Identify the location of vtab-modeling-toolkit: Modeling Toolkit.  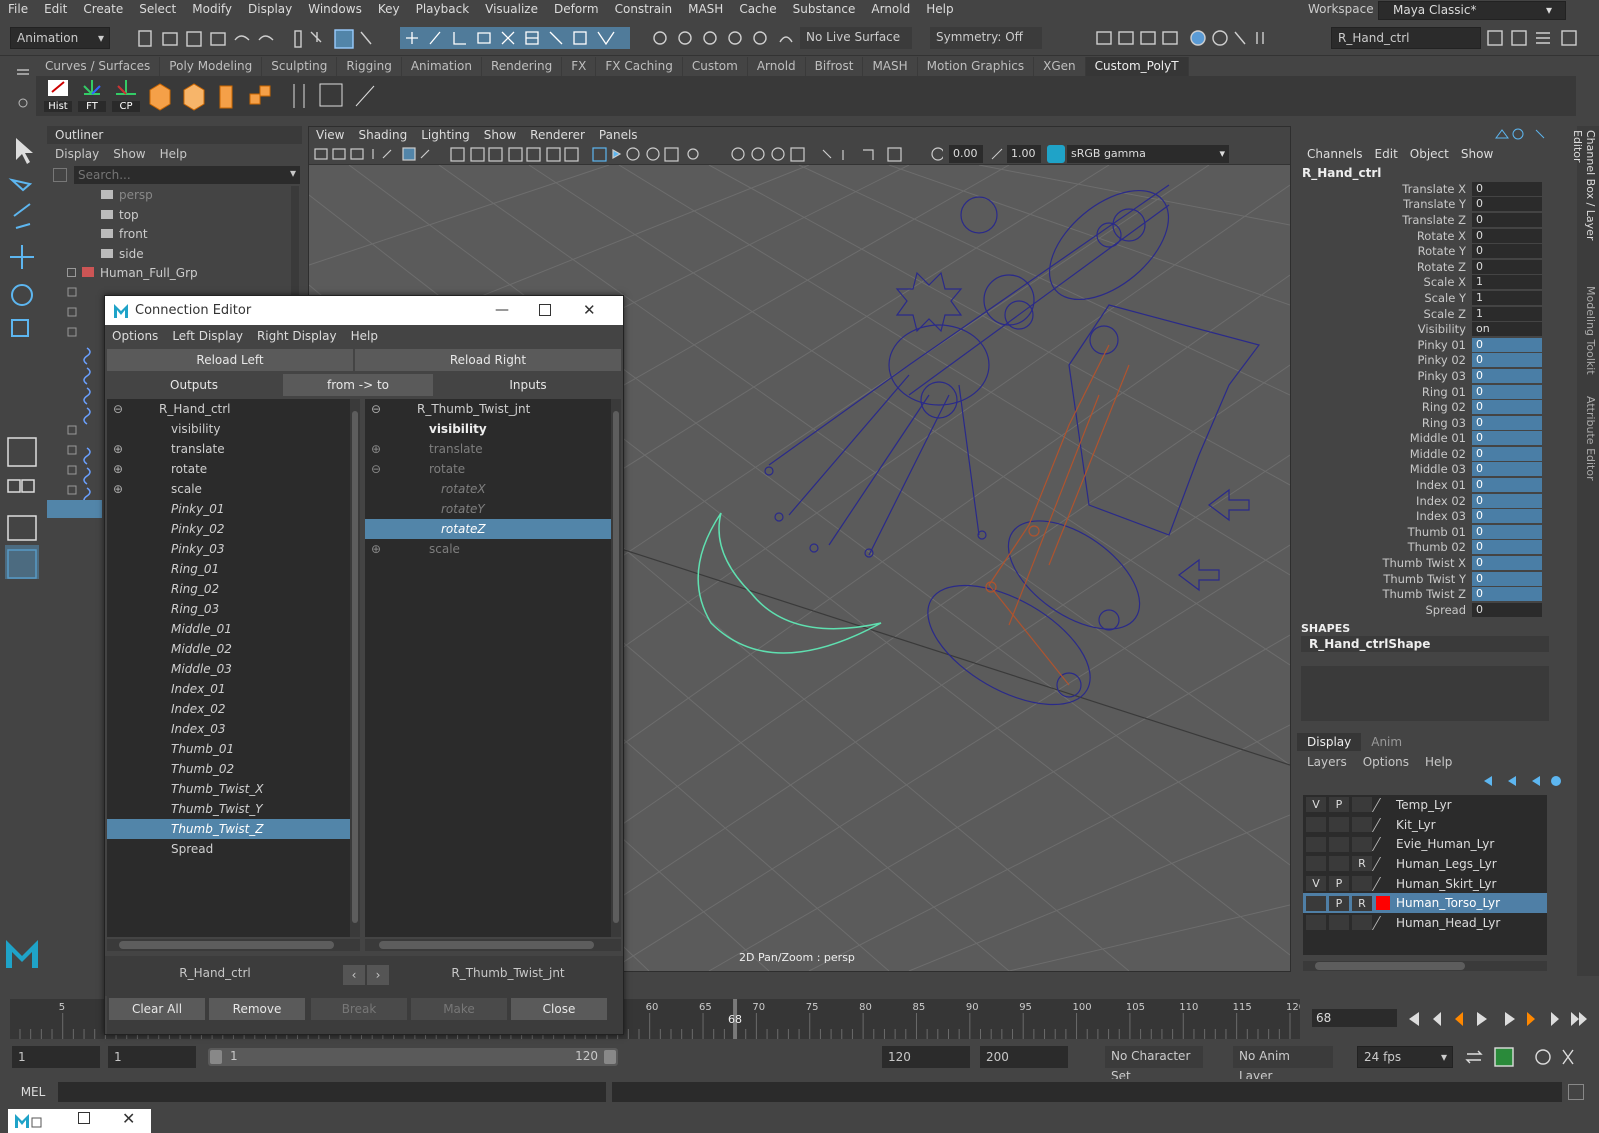
(1588, 331).